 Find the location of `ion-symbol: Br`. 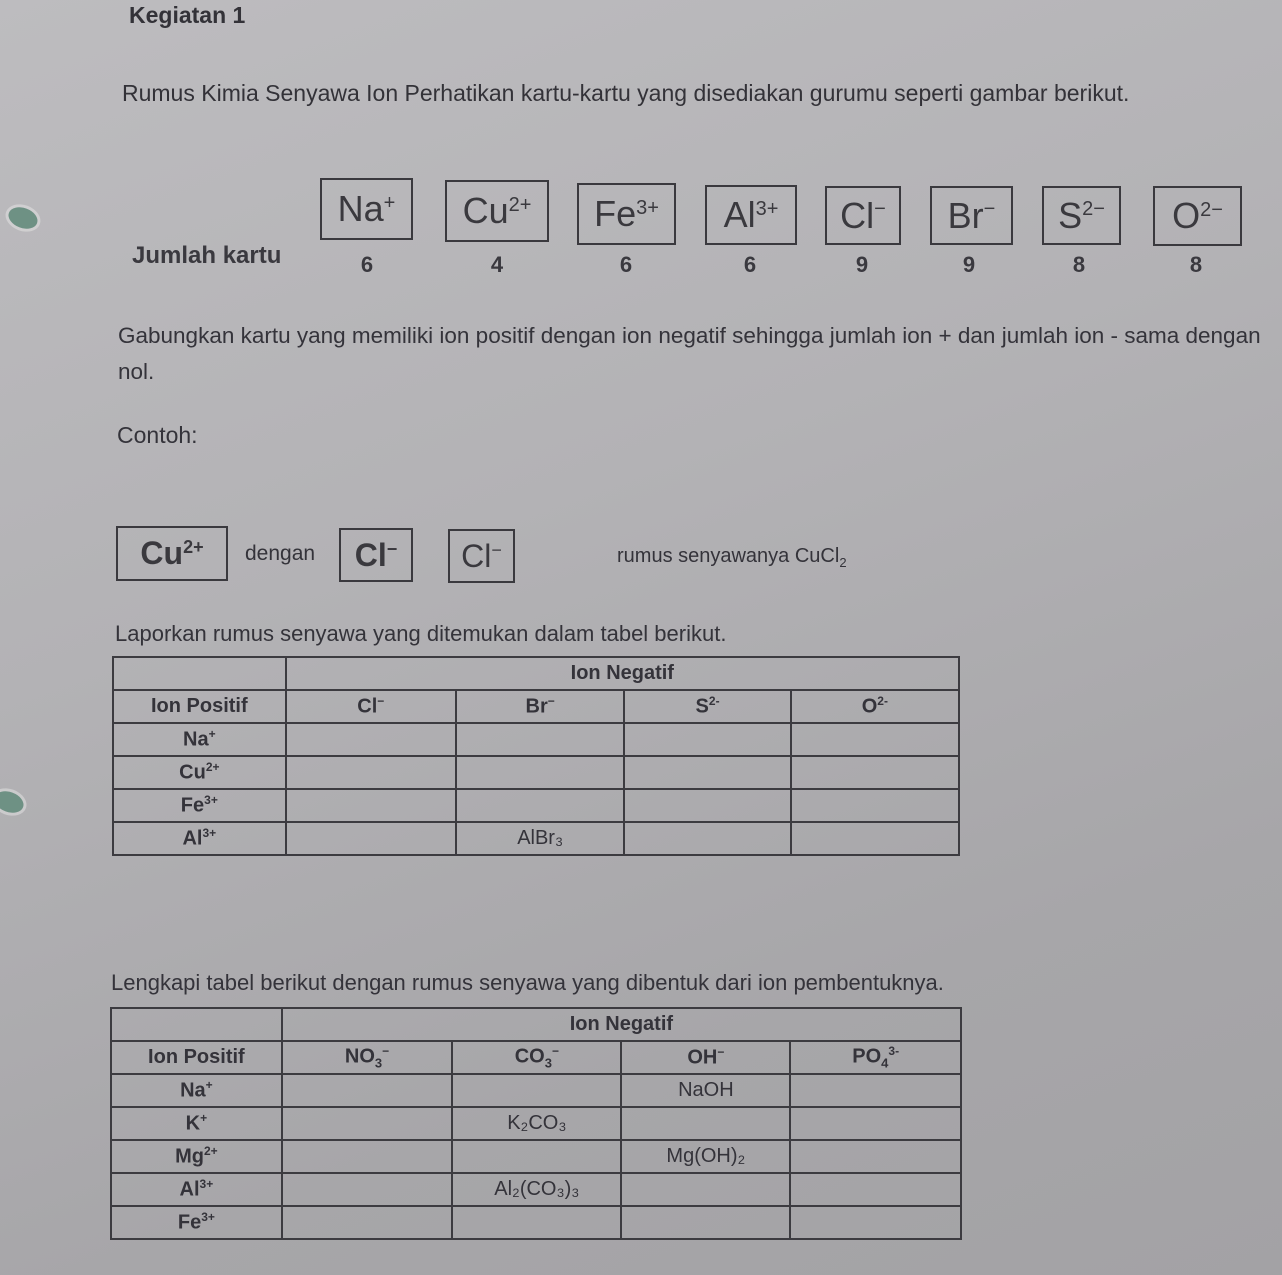

ion-symbol: Br is located at coordinates (536, 706).